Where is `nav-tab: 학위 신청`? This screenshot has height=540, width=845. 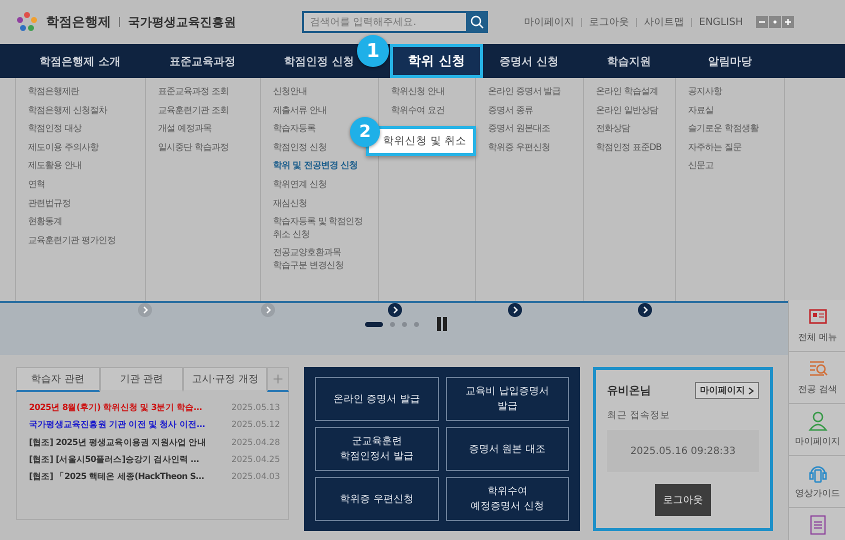 nav-tab: 학위 신청 is located at coordinates (436, 61).